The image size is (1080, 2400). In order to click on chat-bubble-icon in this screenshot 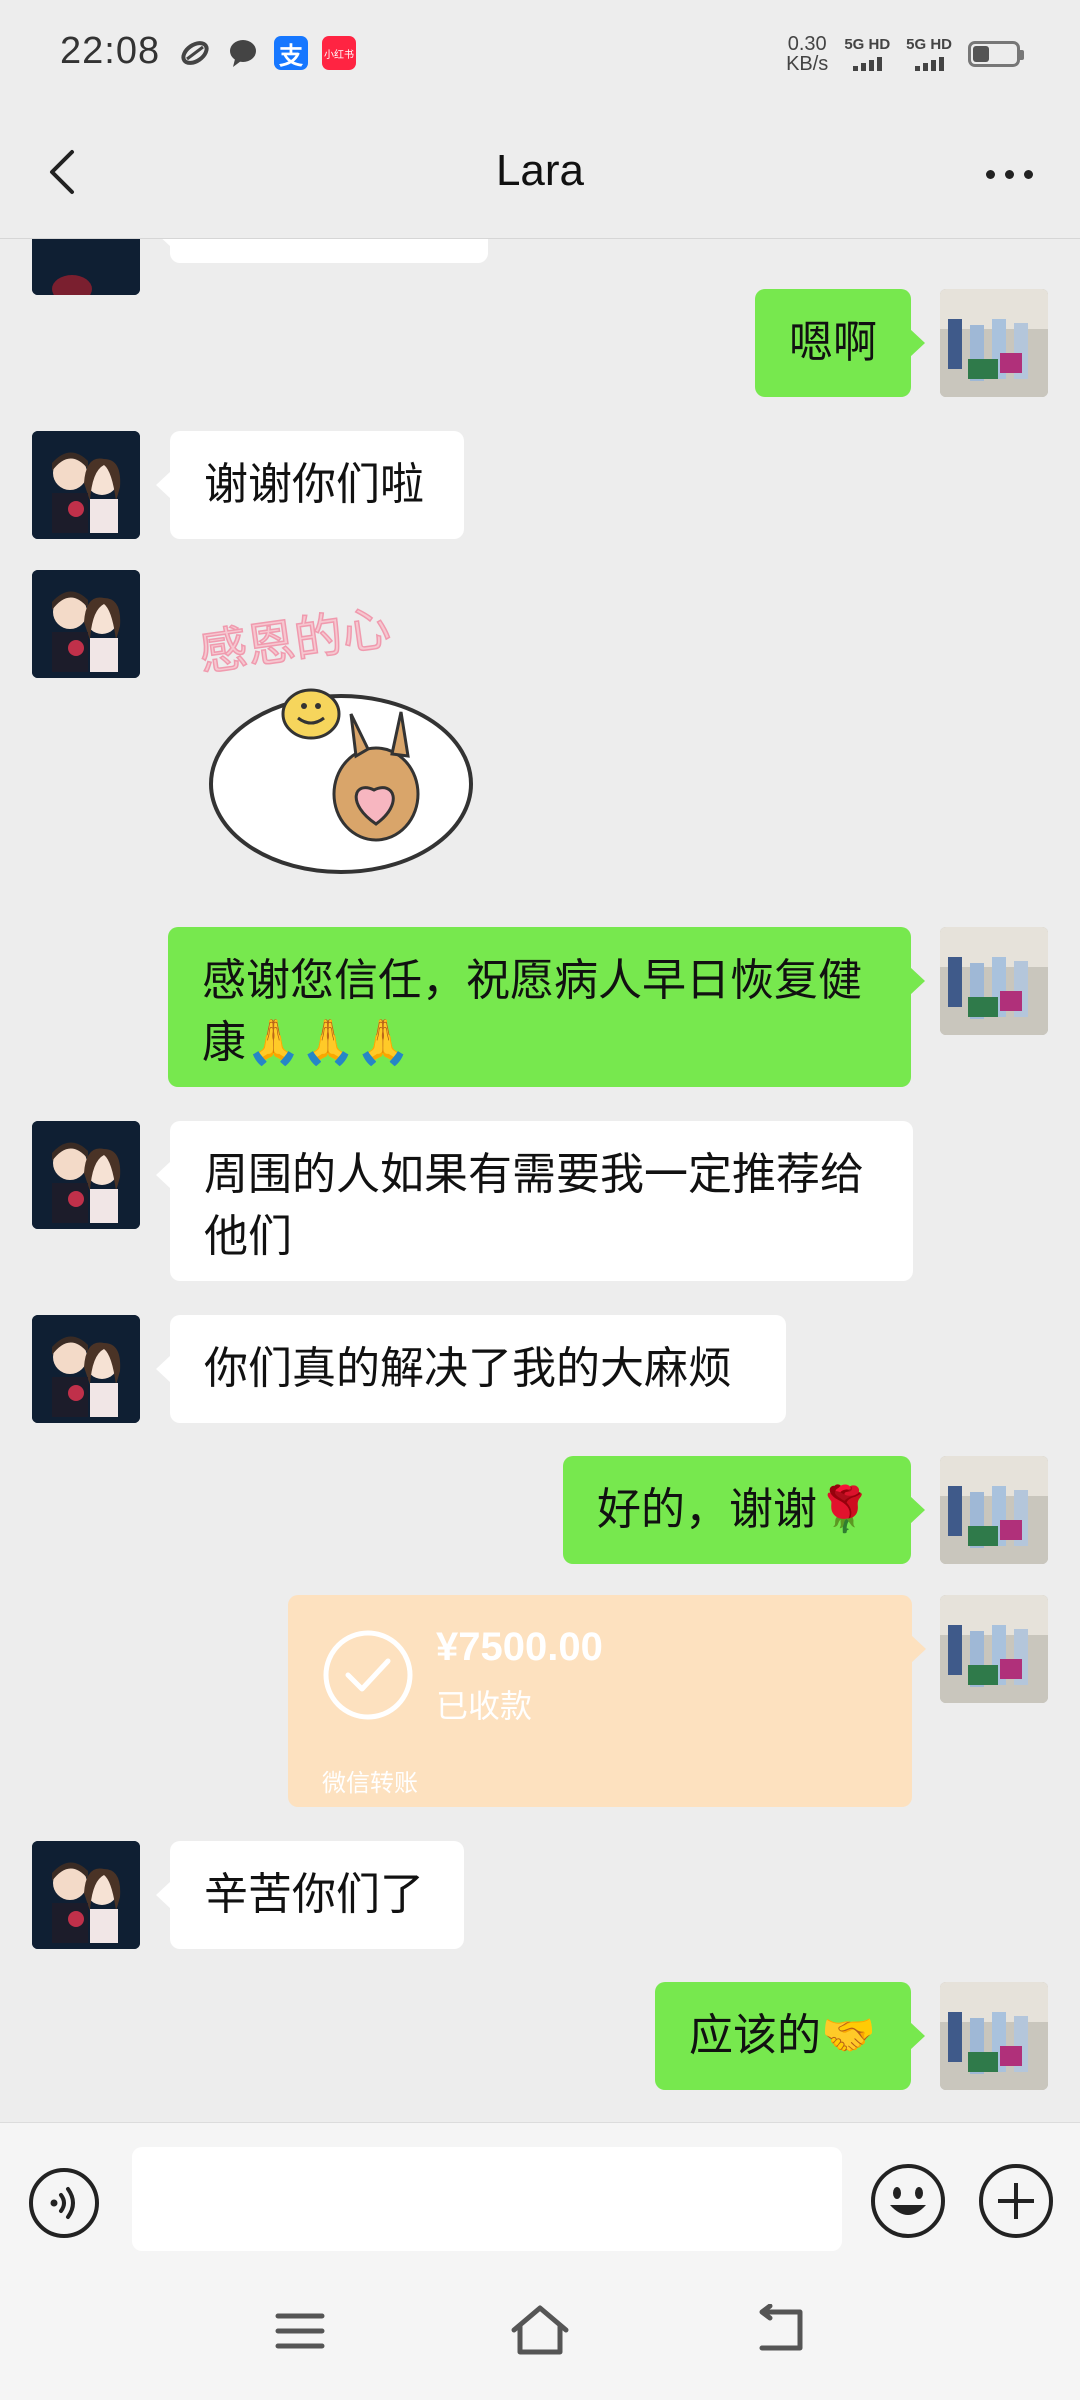, I will do `click(243, 53)`.